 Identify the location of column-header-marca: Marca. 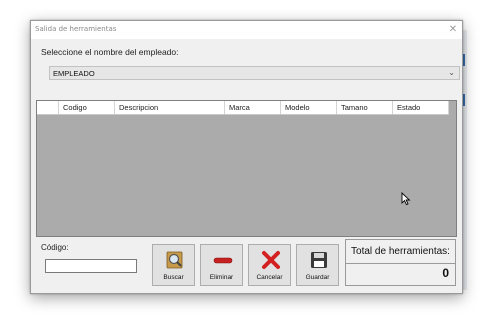
(253, 107).